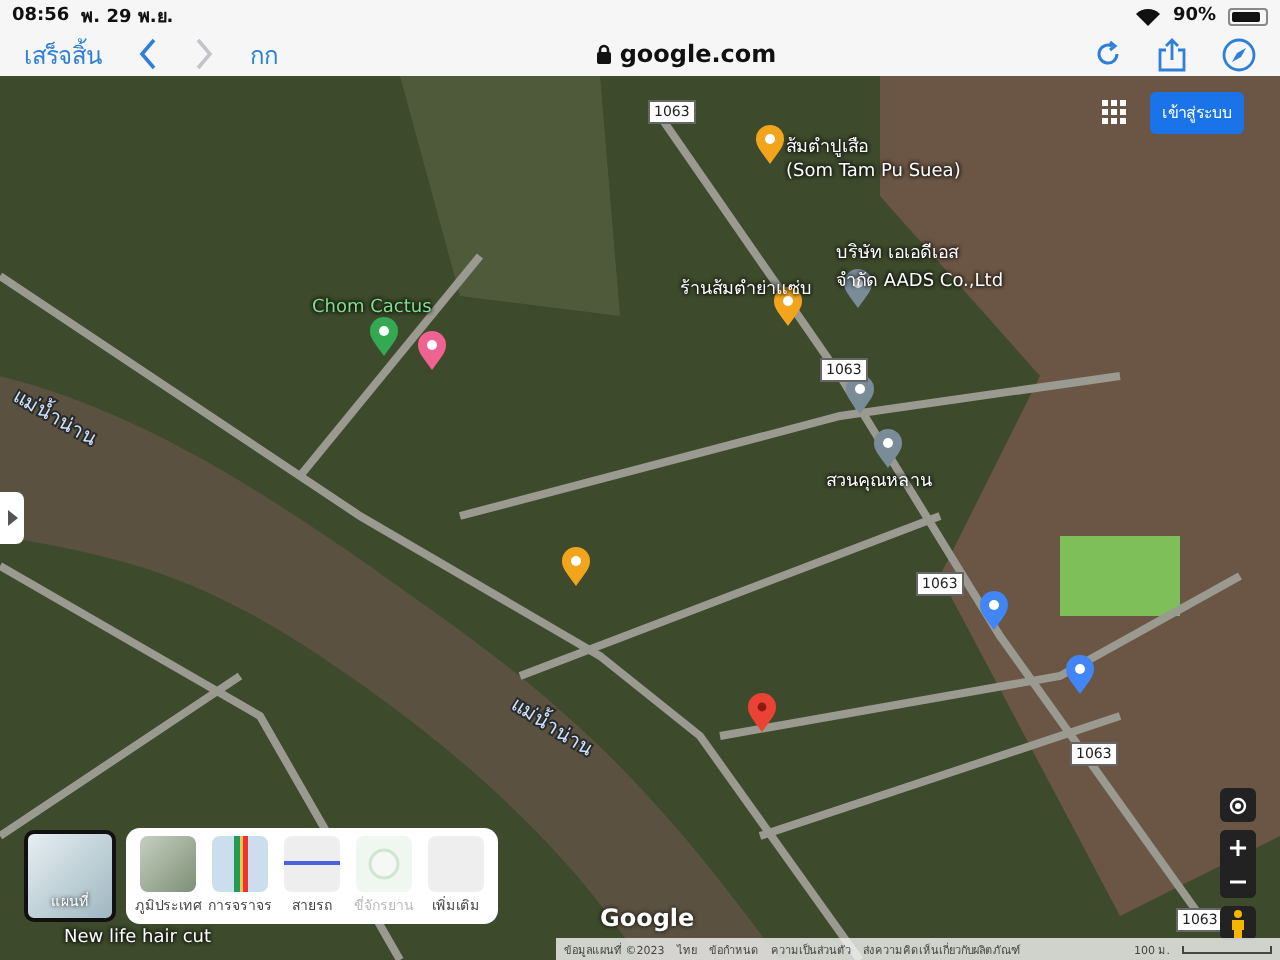  I want to click on scale-bar, so click(1227, 949).